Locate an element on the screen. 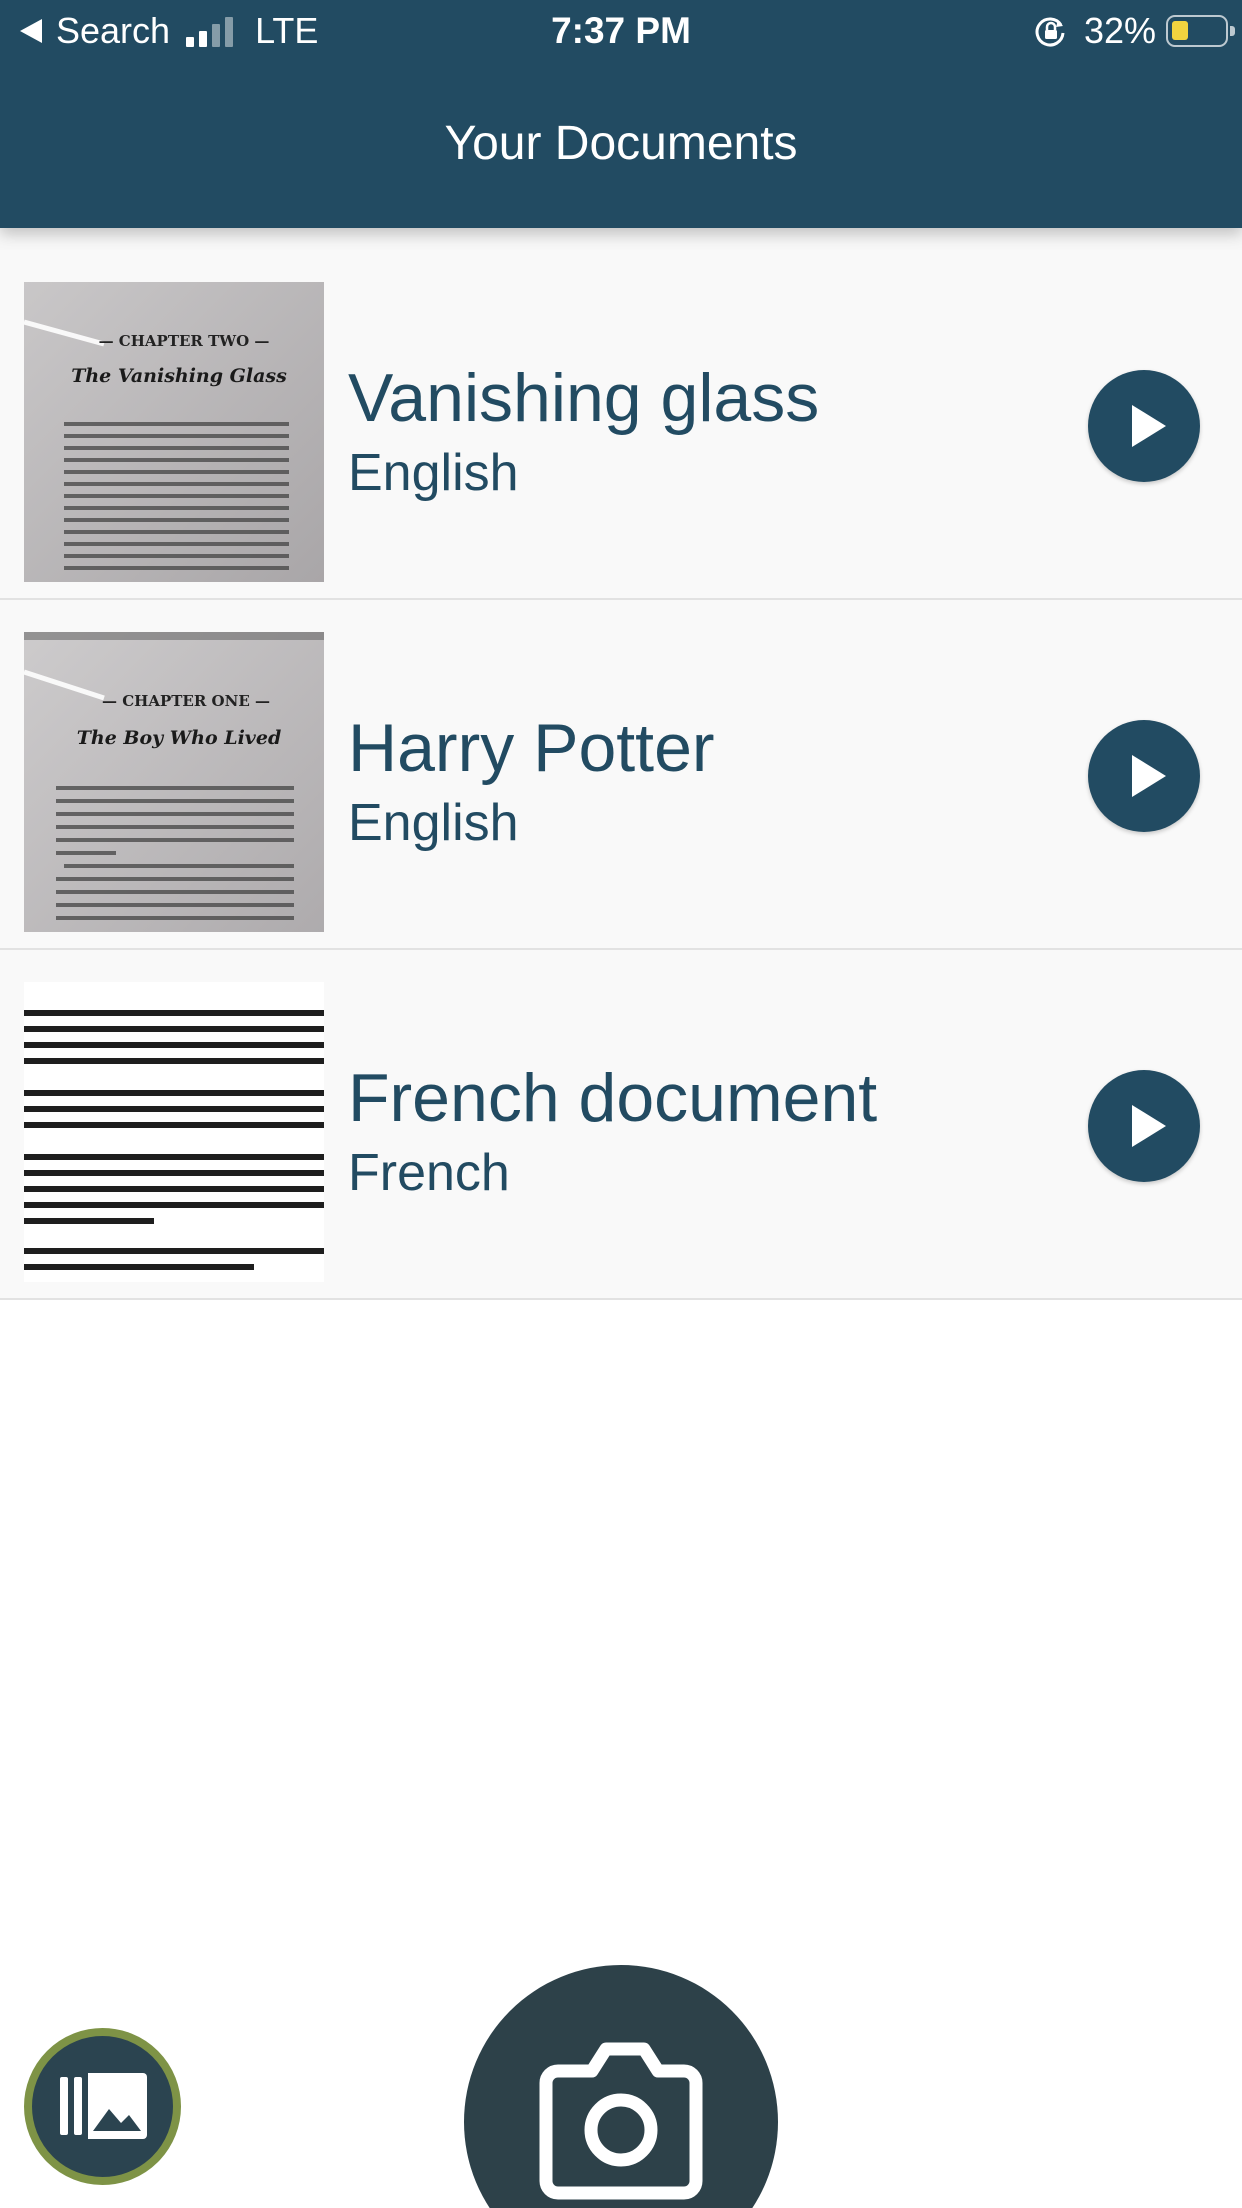 Image resolution: width=1242 pixels, height=2208 pixels. book-page-thumbnail-icon: — CHAPTER TWO — The Vanishing Glass is located at coordinates (174, 432).